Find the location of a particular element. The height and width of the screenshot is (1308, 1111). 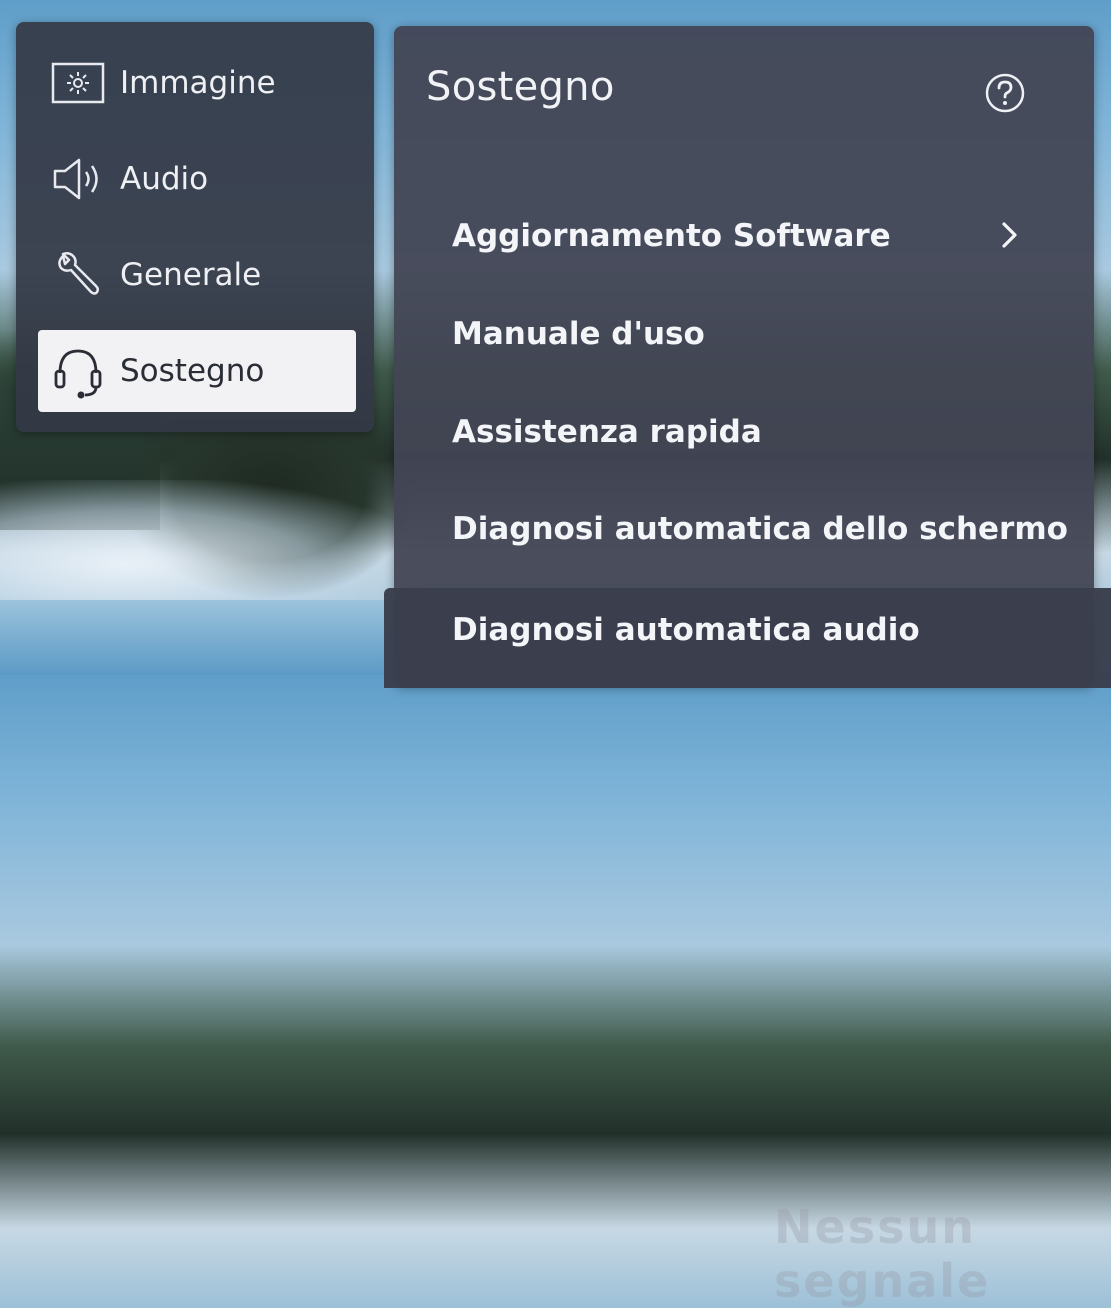

nav-item-generale: Generale is located at coordinates (197, 275).